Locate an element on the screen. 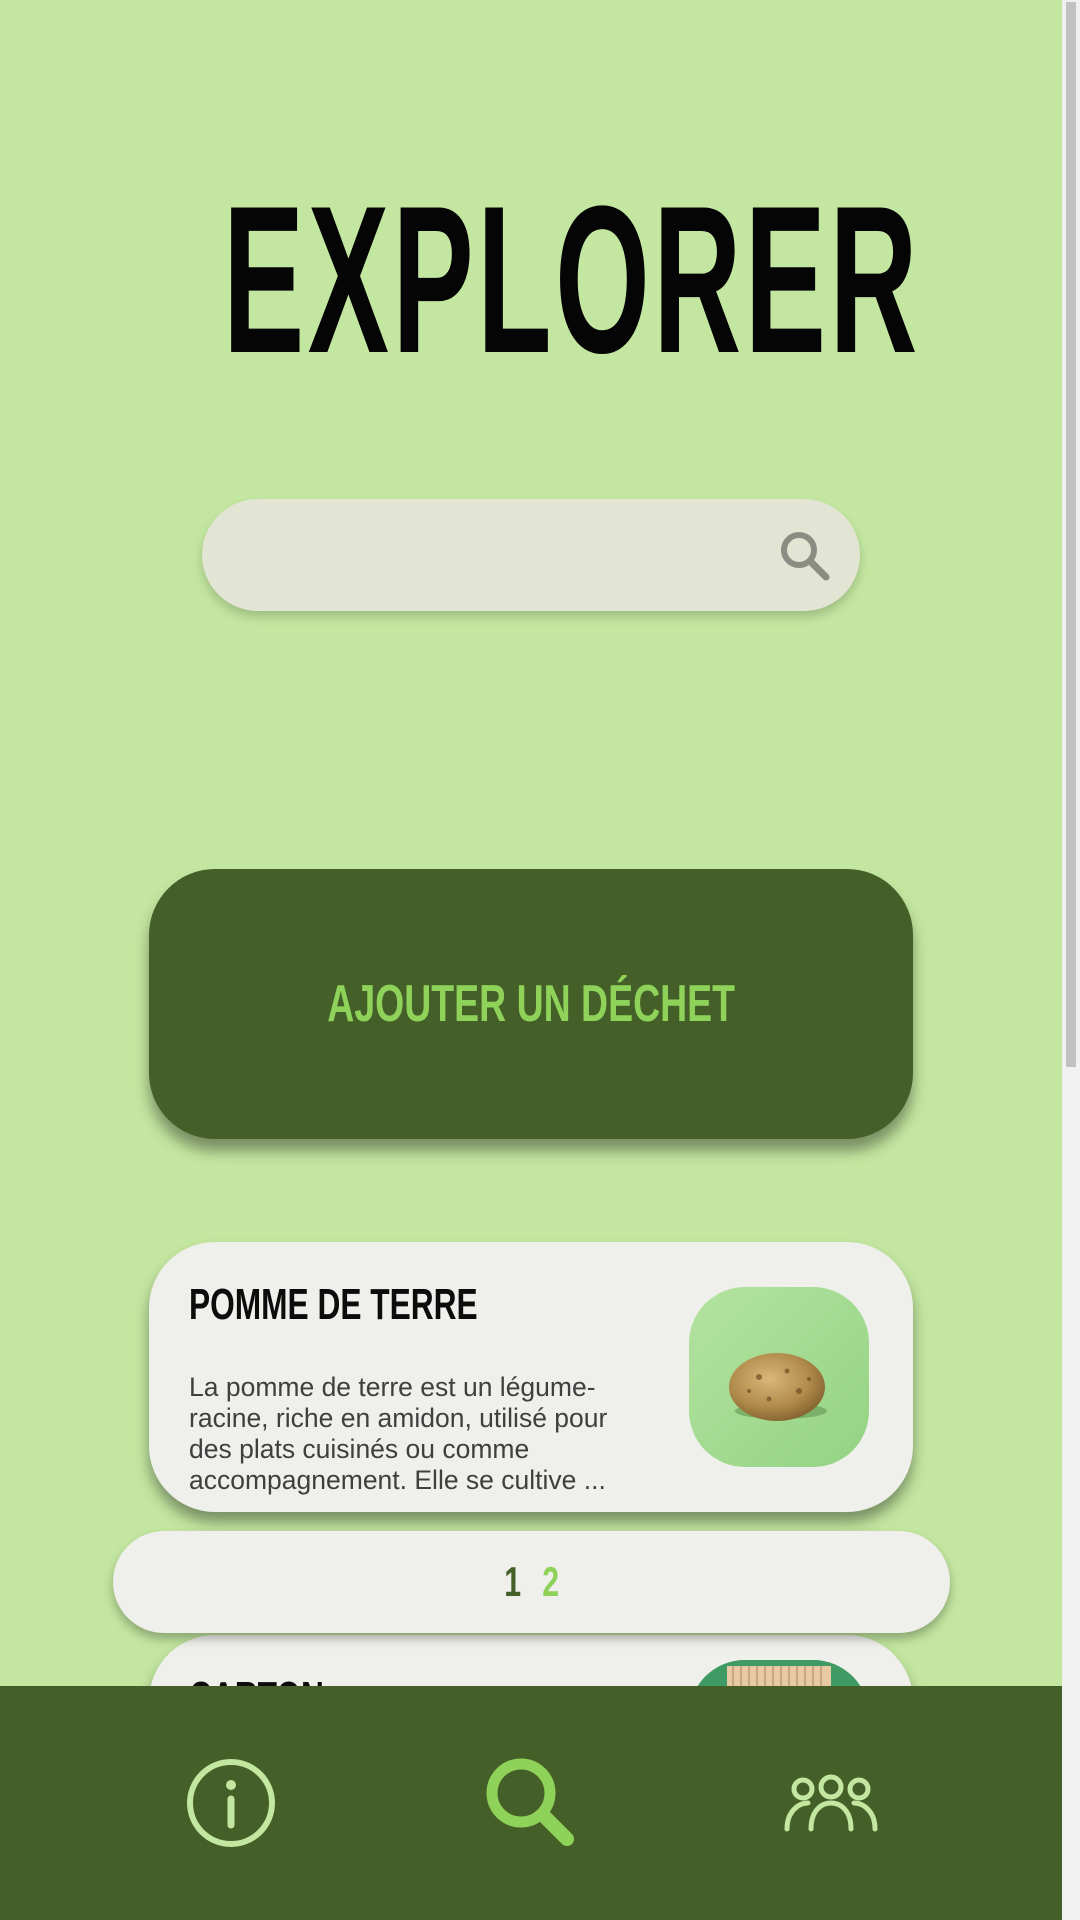 This screenshot has width=1080, height=1920. search-bar is located at coordinates (531, 555).